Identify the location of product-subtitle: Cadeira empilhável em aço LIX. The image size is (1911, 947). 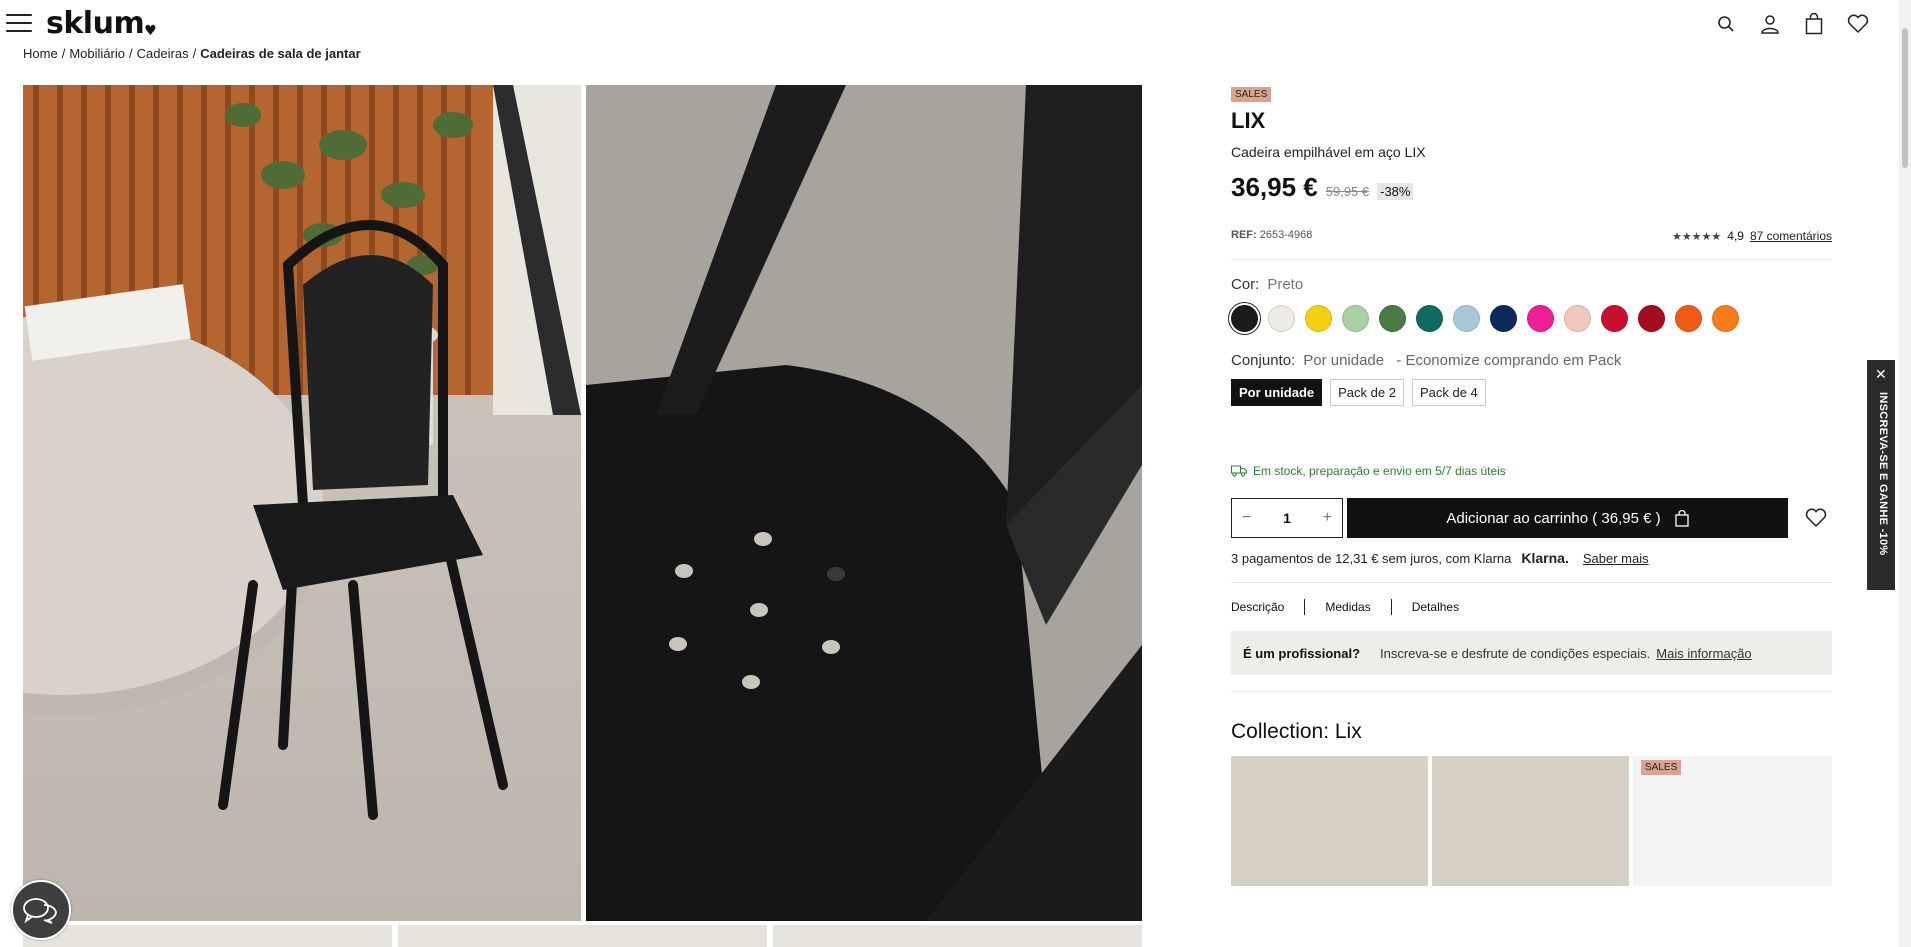
(1328, 152).